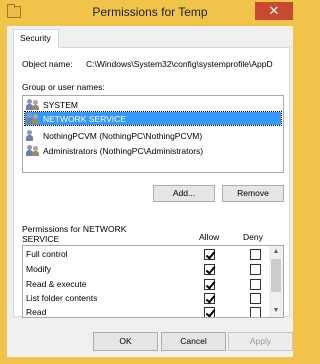 The width and height of the screenshot is (320, 364). I want to click on scrollbar-thumb, so click(276, 275).